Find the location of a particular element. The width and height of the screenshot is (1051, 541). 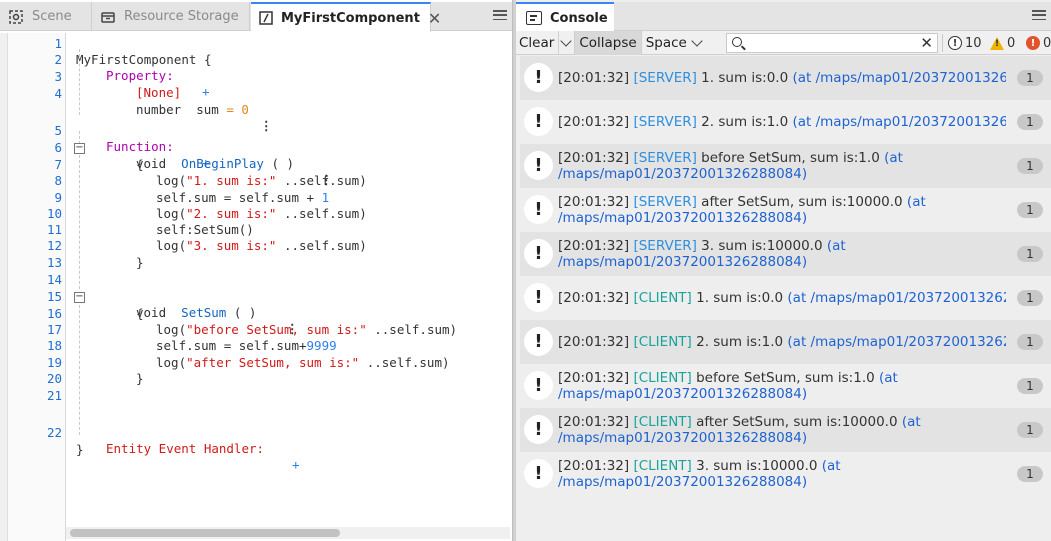

collapse-toggle: Collapse is located at coordinates (608, 42).